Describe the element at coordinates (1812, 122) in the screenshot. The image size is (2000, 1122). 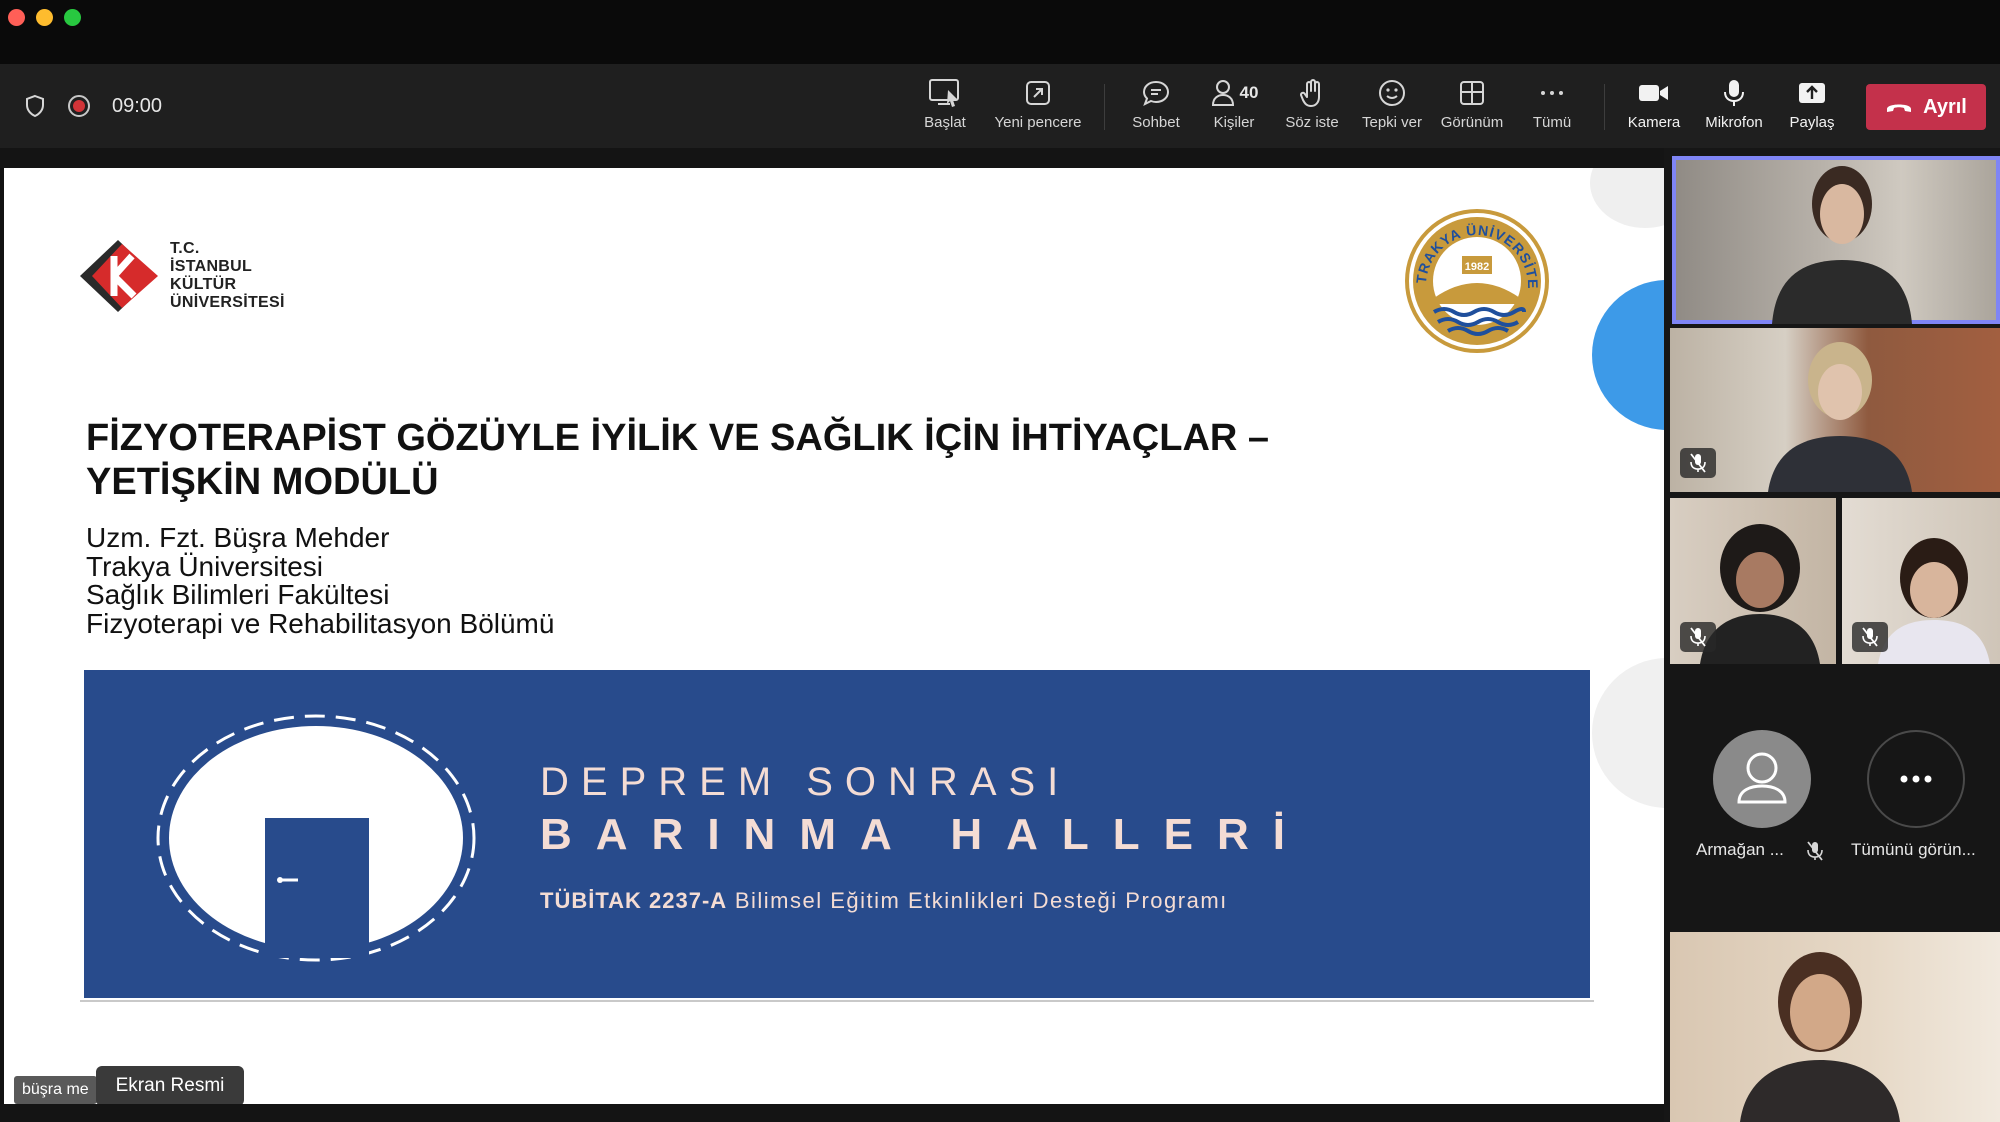
I see `share-label: Paylaş` at that location.